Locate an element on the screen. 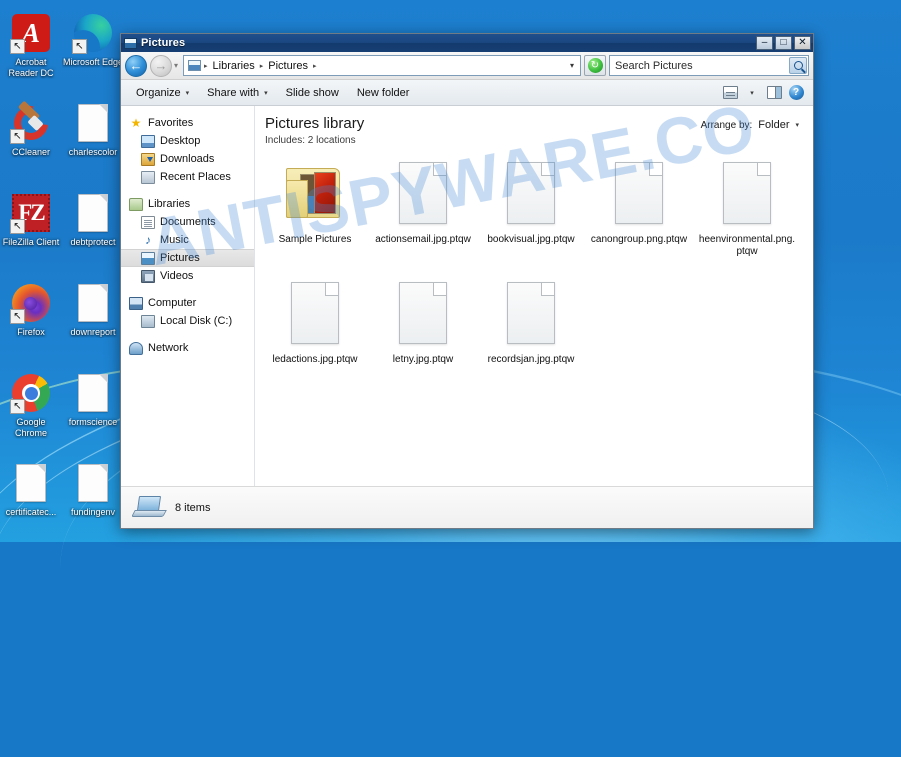 Image resolution: width=901 pixels, height=757 pixels. desktop-icon: CCleaner is located at coordinates (31, 143).